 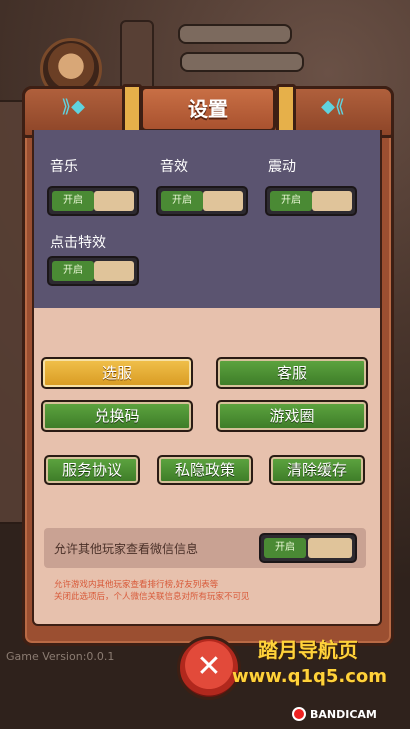 I want to click on music-label: 音乐, so click(x=64, y=167).